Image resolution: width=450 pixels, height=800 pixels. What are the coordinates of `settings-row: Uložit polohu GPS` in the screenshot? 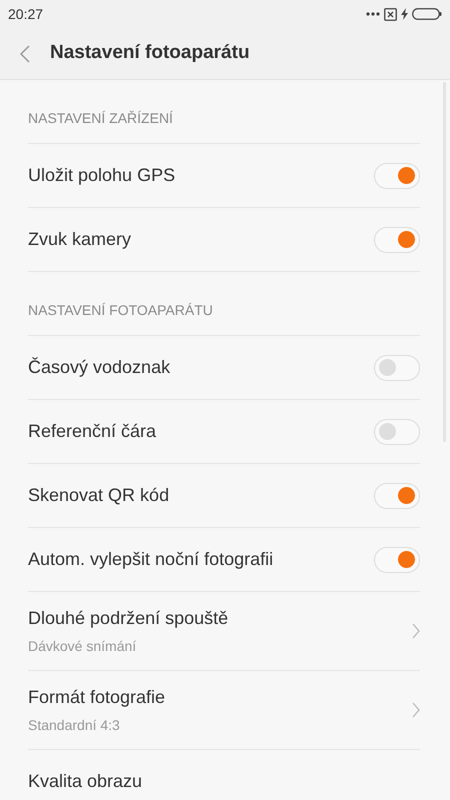 It's located at (224, 176).